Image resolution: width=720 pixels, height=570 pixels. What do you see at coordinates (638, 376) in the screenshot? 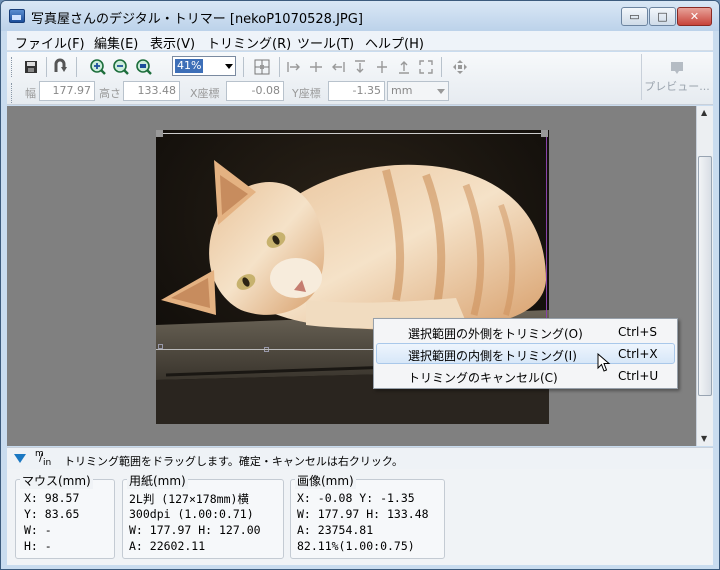
I see `ctx-cancel-trim-shortcut: Ctrl+U` at bounding box center [638, 376].